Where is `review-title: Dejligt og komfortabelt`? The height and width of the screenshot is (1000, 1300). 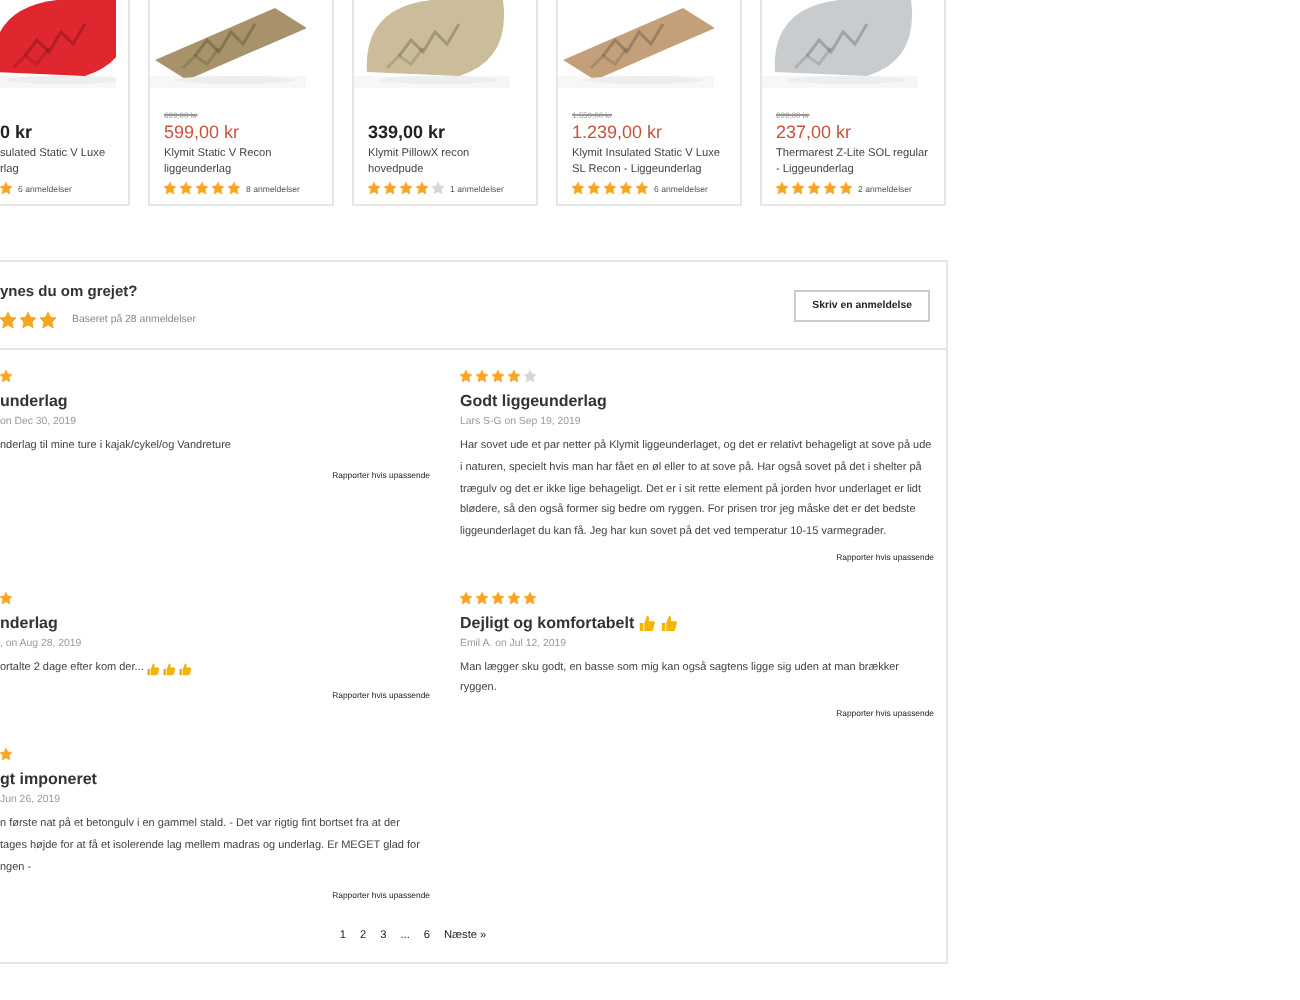
review-title: Dejligt og komfortabelt is located at coordinates (547, 622).